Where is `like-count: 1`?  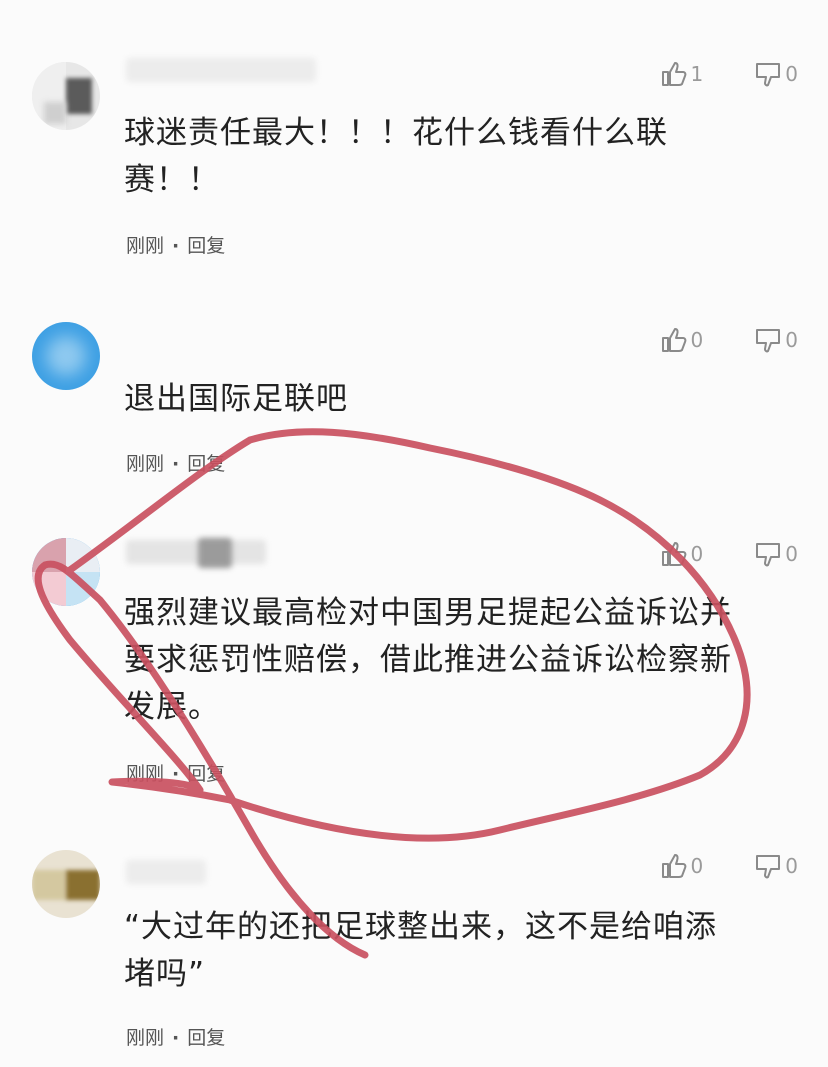 like-count: 1 is located at coordinates (697, 74).